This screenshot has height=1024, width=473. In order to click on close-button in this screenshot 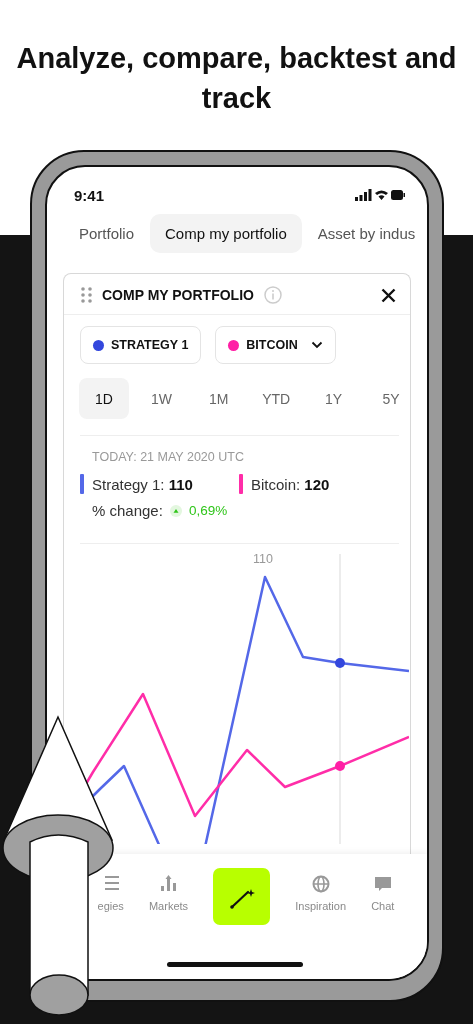, I will do `click(388, 295)`.